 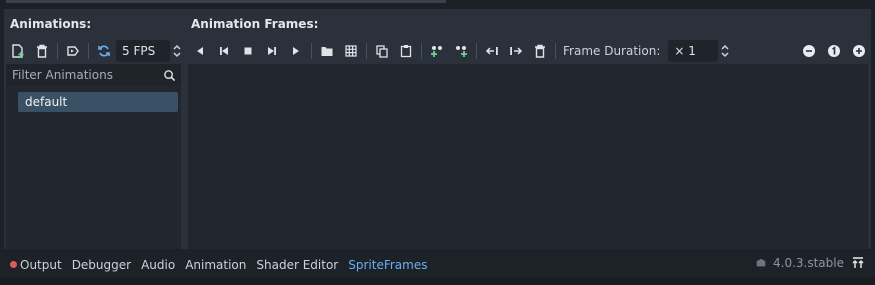 I want to click on frame-duration-value: × 1, so click(x=685, y=51).